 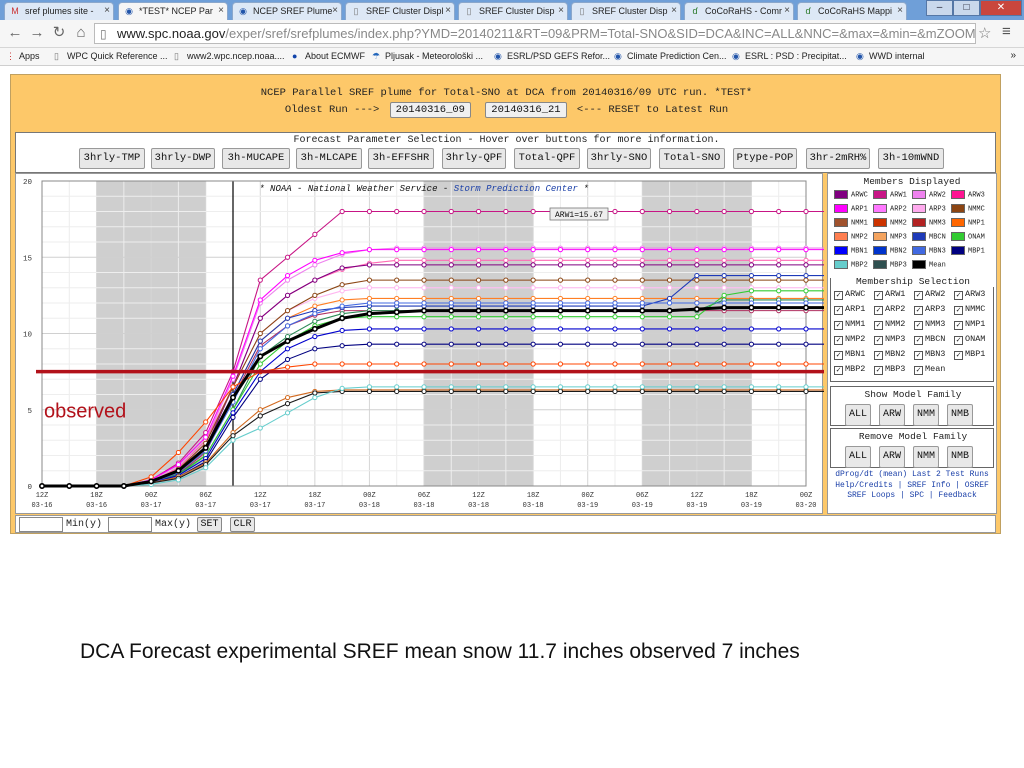 I want to click on membership-checkbox: ✓ NMP2, so click(x=849, y=339).